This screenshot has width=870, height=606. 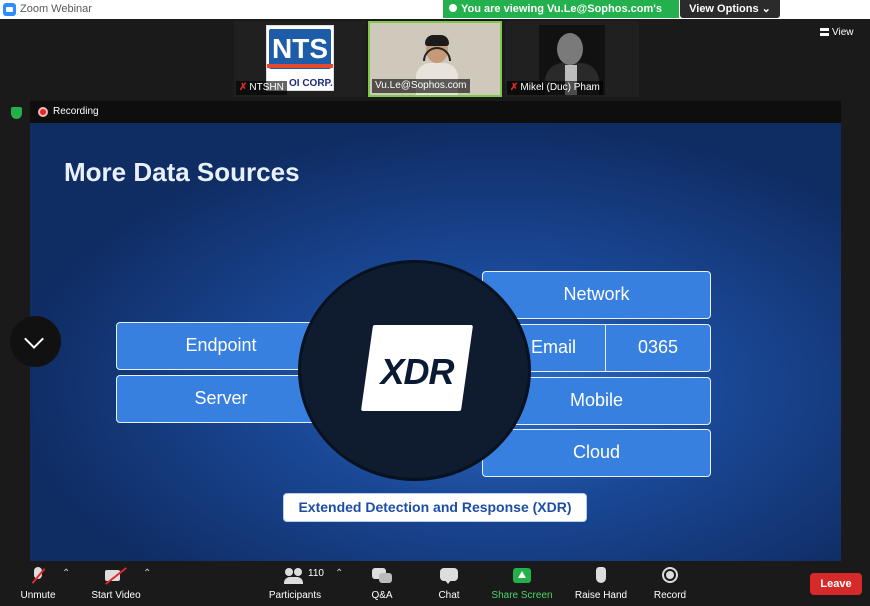 What do you see at coordinates (316, 573) in the screenshot?
I see `participant-count: 110` at bounding box center [316, 573].